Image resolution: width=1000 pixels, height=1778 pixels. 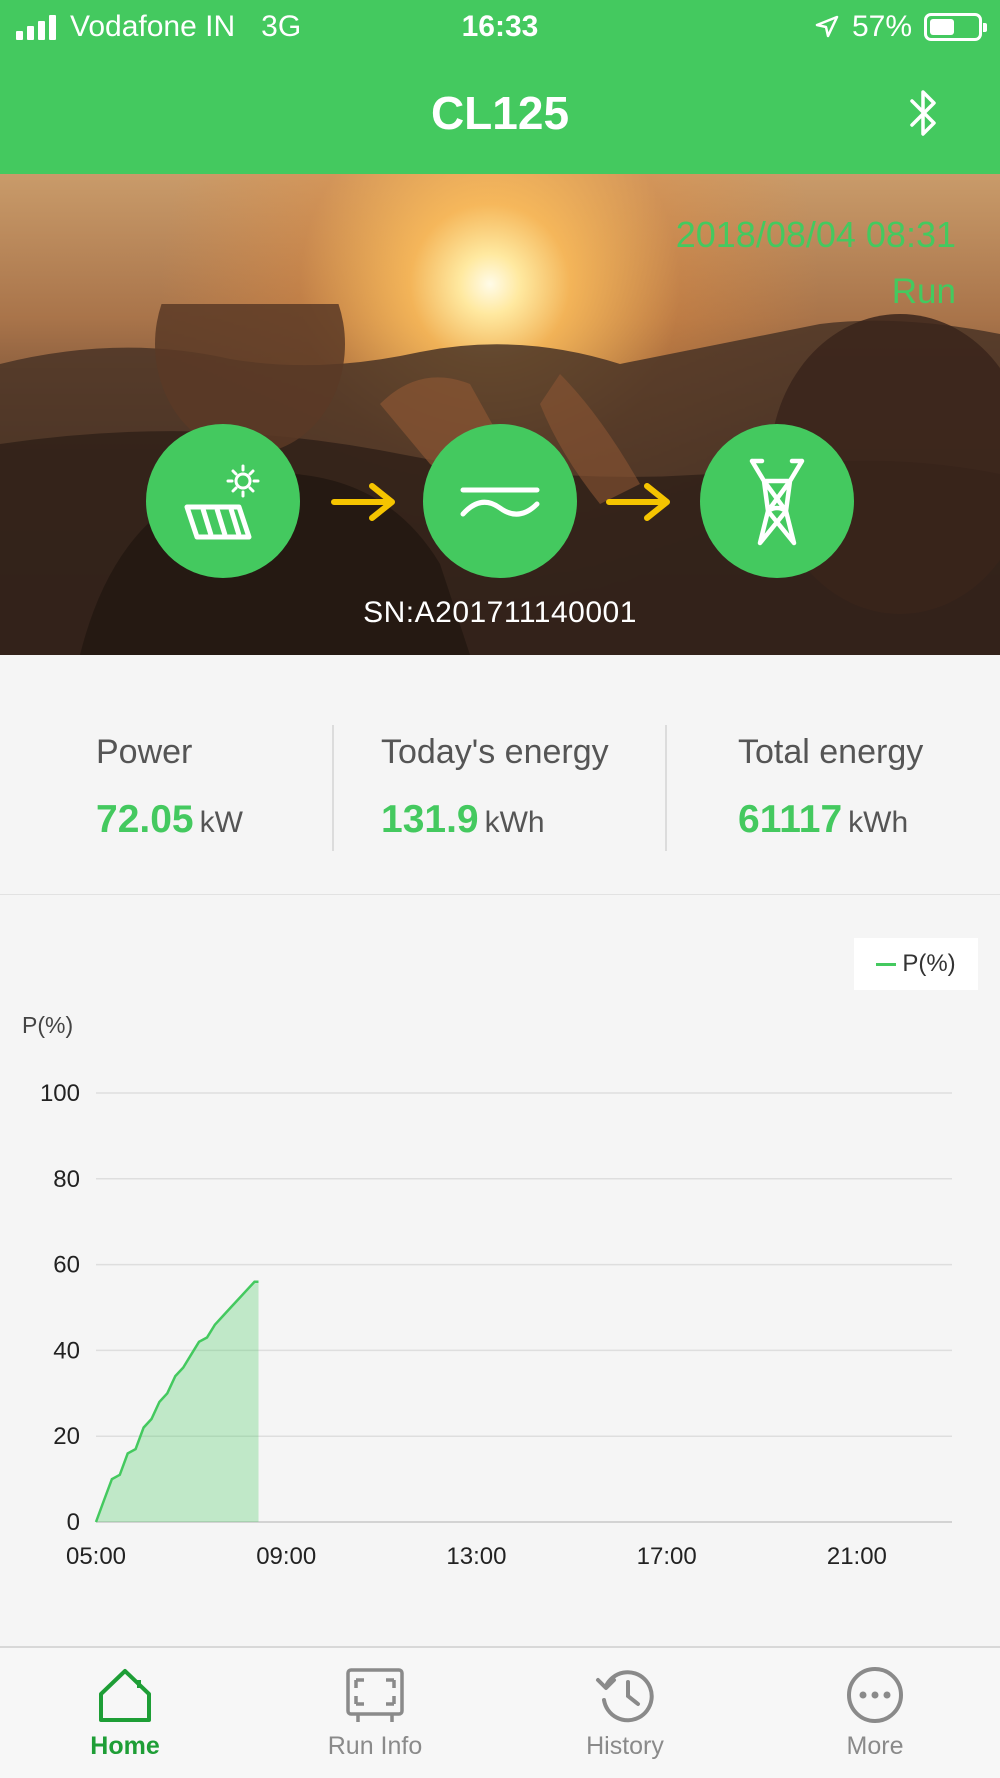 What do you see at coordinates (286, 1556) in the screenshot?
I see `x-tick-label: 09:00` at bounding box center [286, 1556].